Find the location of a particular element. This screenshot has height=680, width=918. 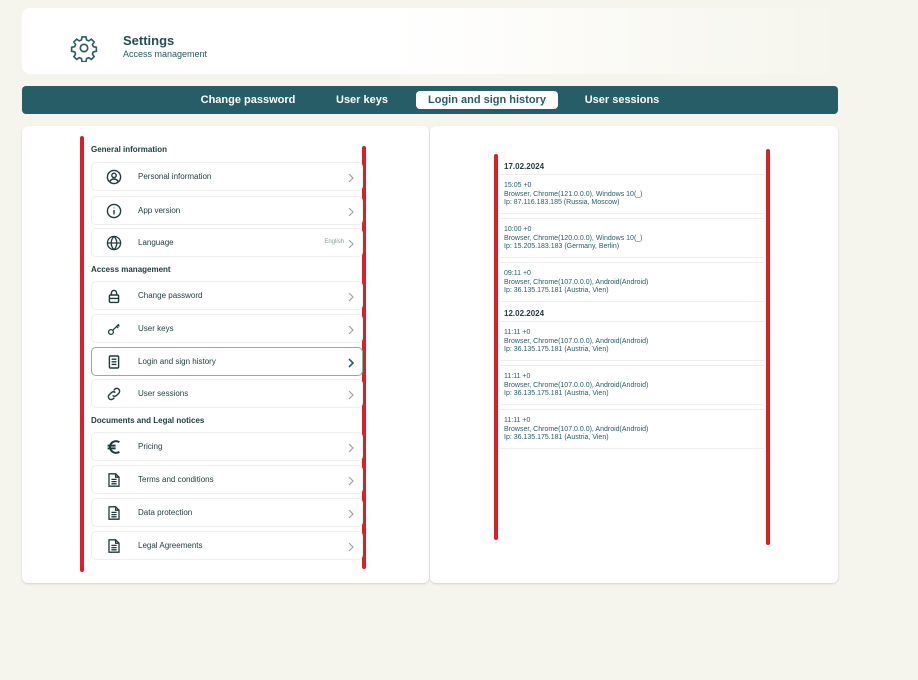

menu-item-label: Data protection is located at coordinates (165, 512).